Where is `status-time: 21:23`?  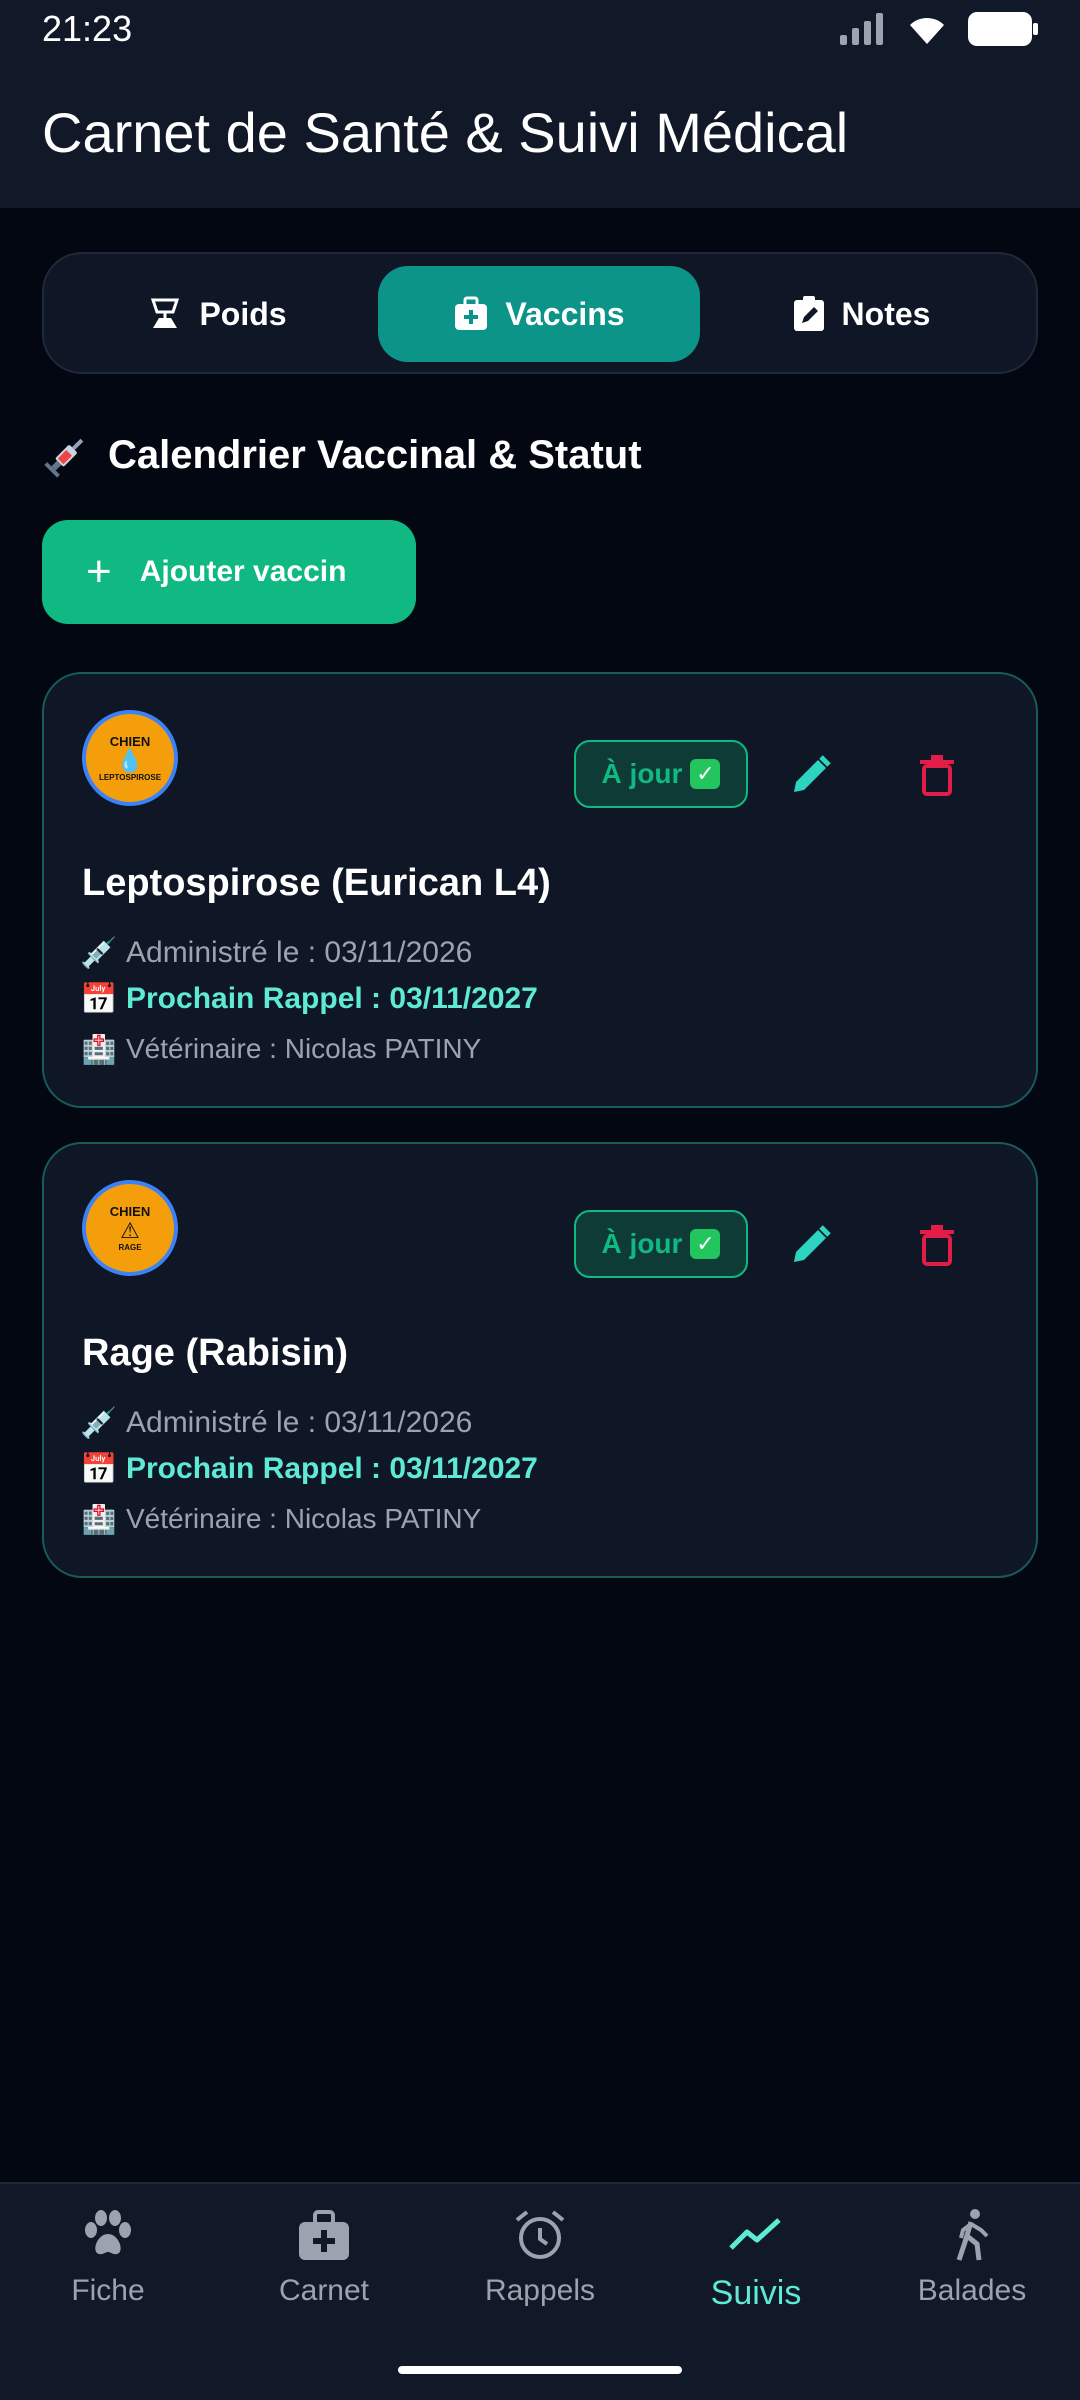 status-time: 21:23 is located at coordinates (87, 28).